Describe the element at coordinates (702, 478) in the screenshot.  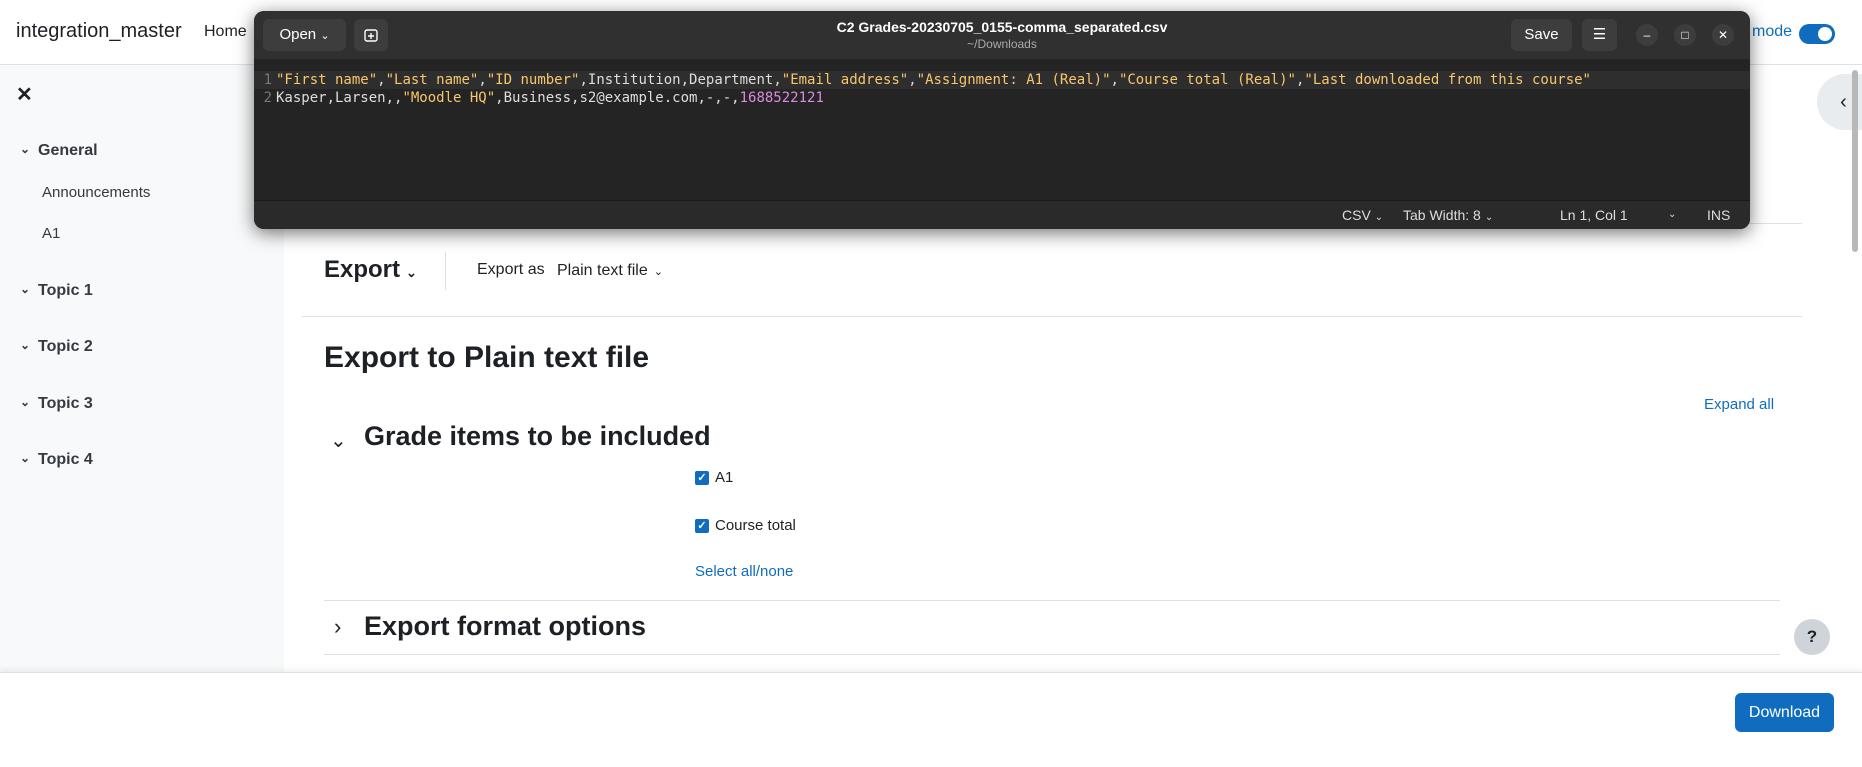
I see `checkbox-a1: ✓` at that location.